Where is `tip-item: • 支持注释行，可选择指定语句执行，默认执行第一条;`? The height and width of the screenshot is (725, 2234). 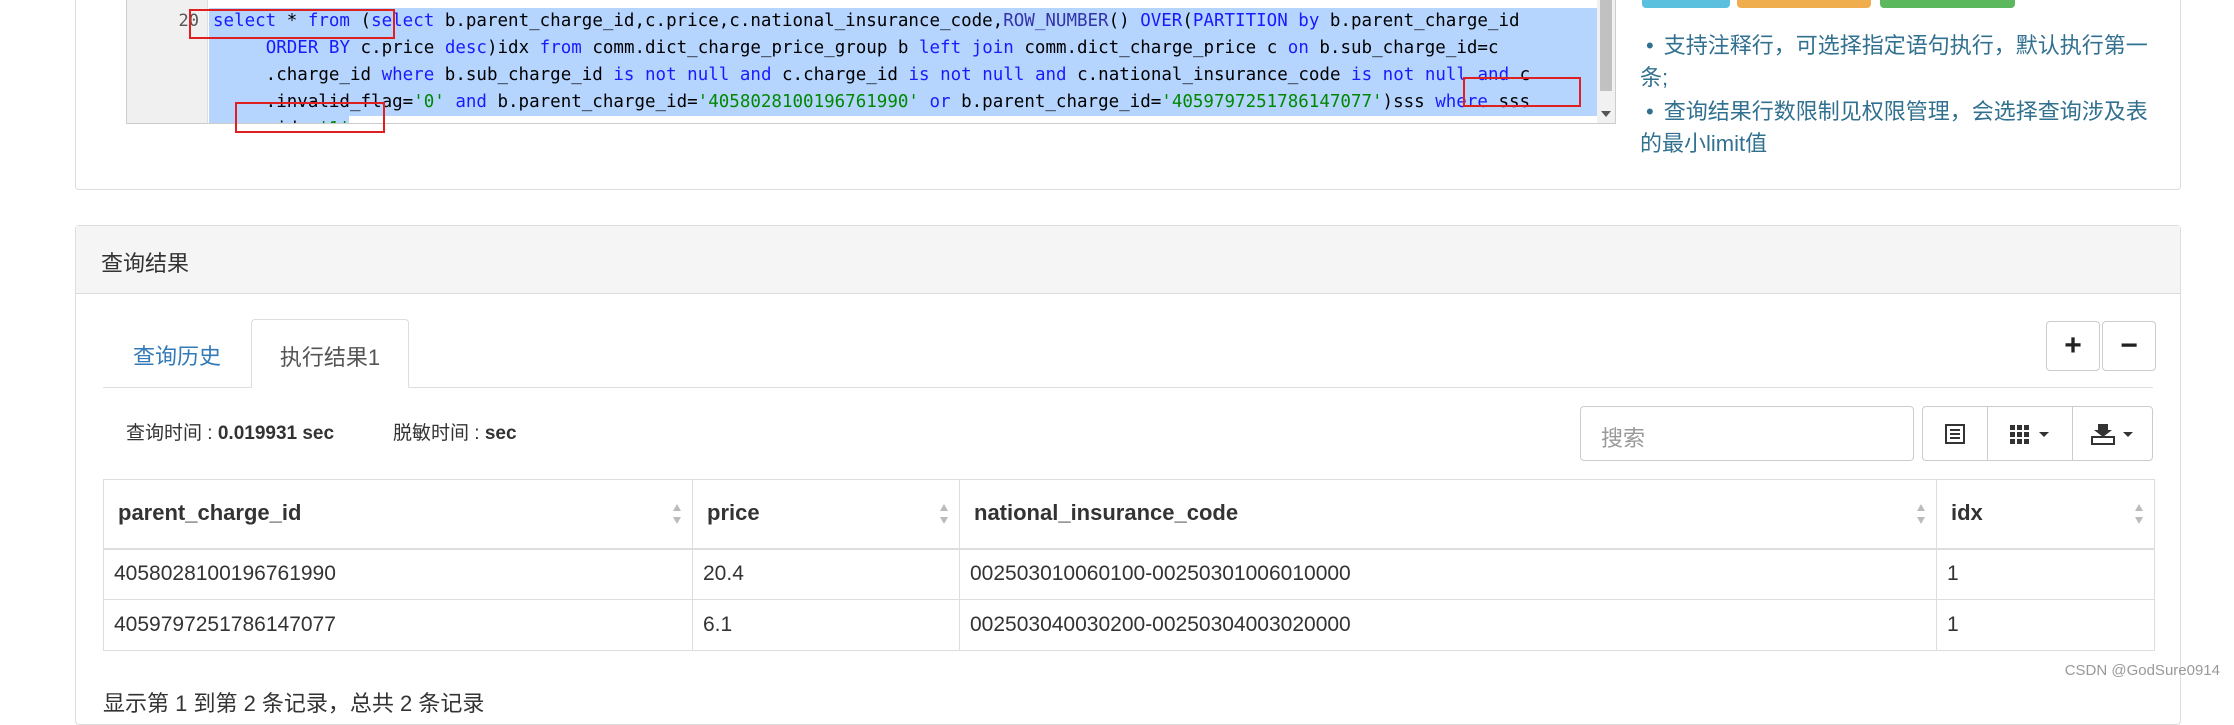
tip-item: • 支持注释行，可选择指定语句执行，默认执行第一条; is located at coordinates (1894, 61).